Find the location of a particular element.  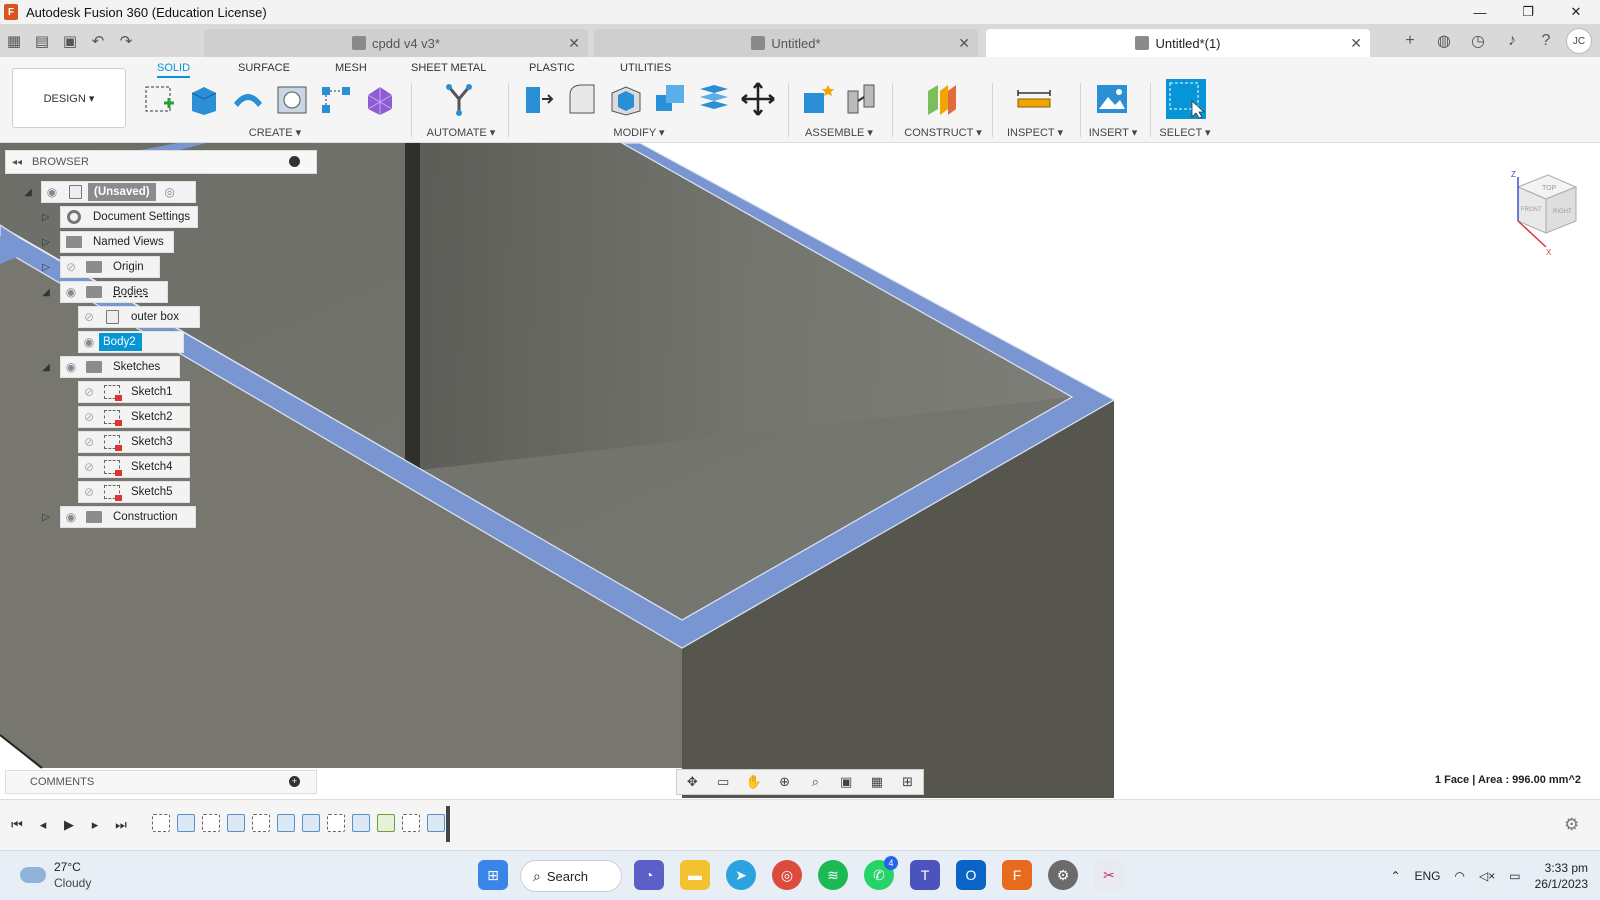

pan-hand-icon: ✋ is located at coordinates (754, 782).